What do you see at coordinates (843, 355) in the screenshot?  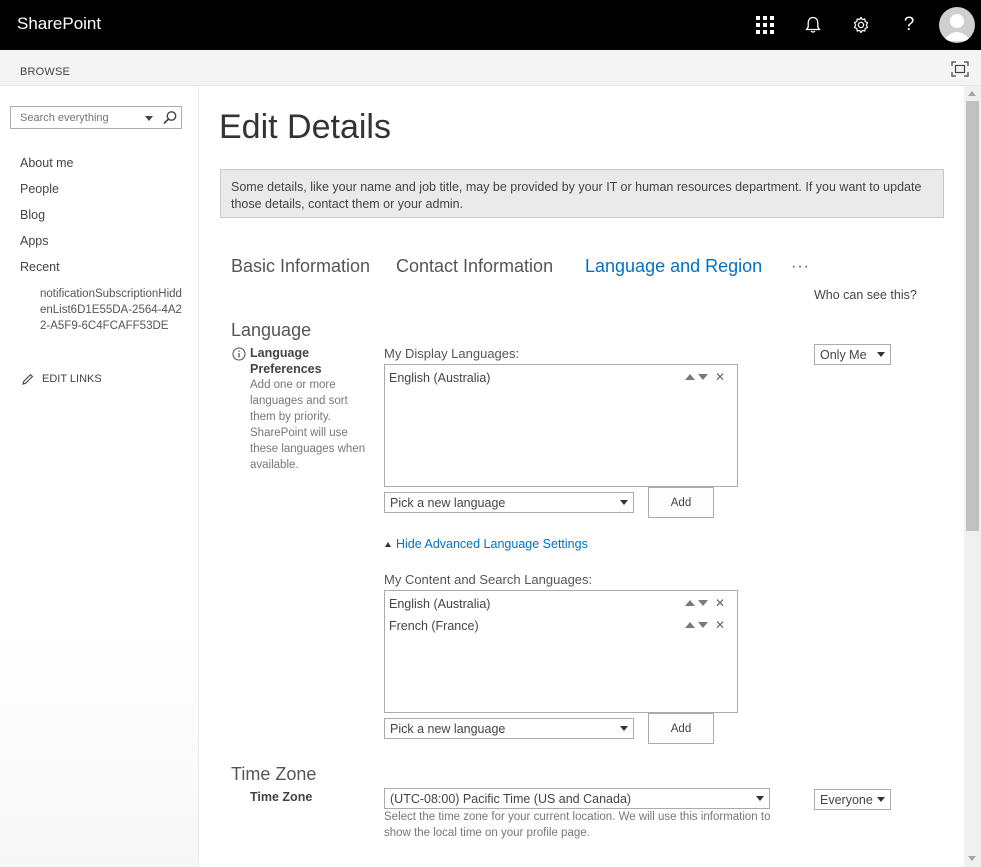 I see `language-visibility-value: Only Me` at bounding box center [843, 355].